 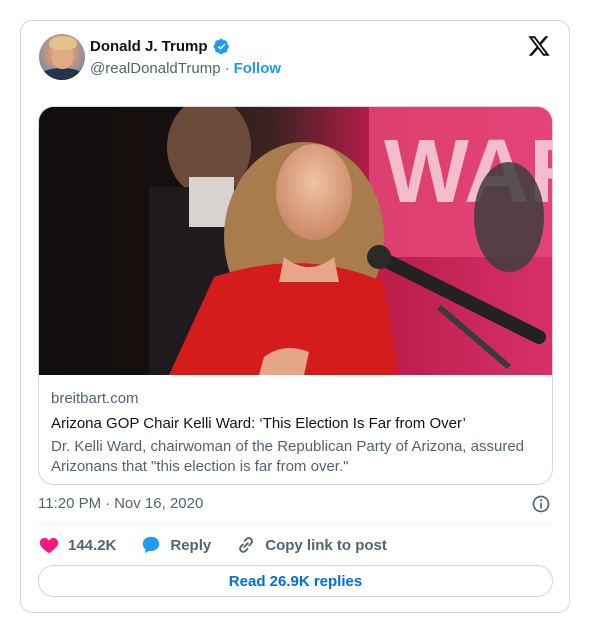 I want to click on reply-label: Reply, so click(x=191, y=545).